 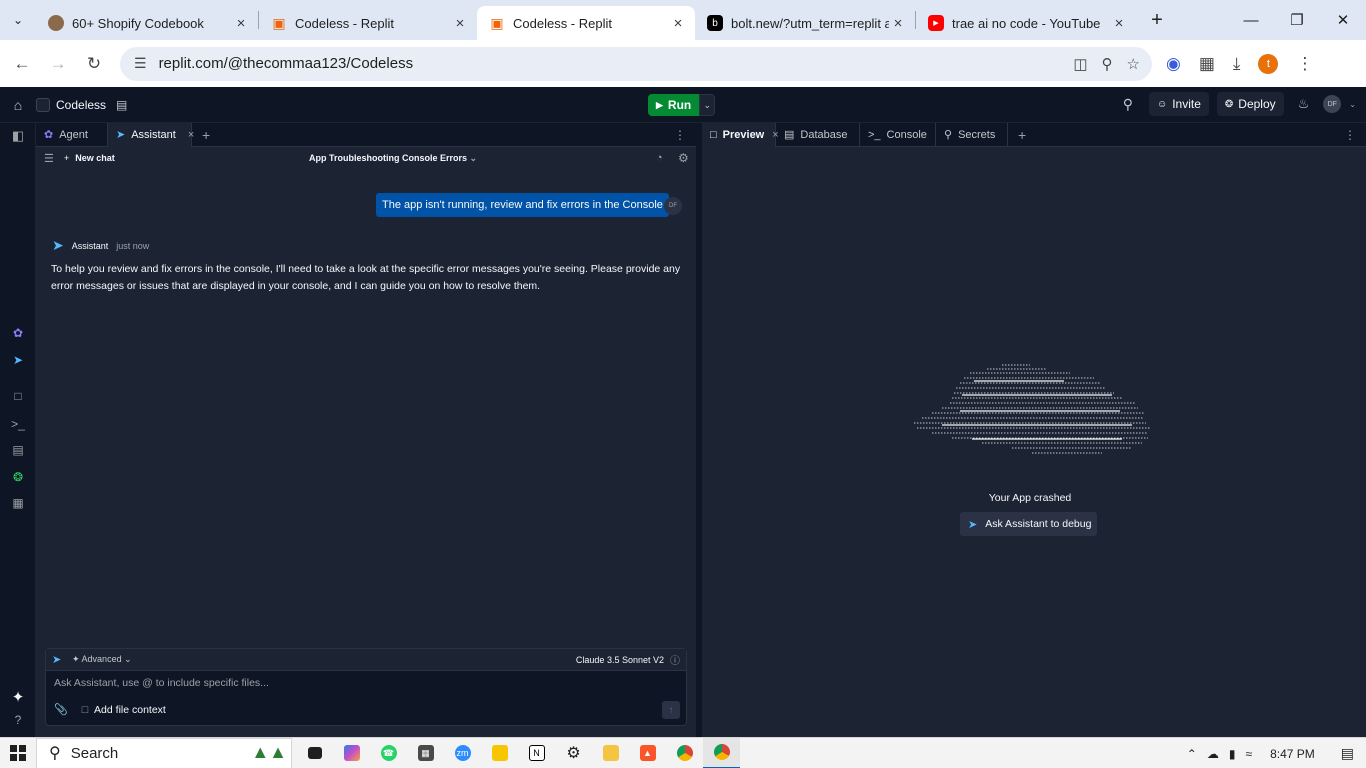 I want to click on tab-assistant: ➤ Assistant ×, so click(x=151, y=134).